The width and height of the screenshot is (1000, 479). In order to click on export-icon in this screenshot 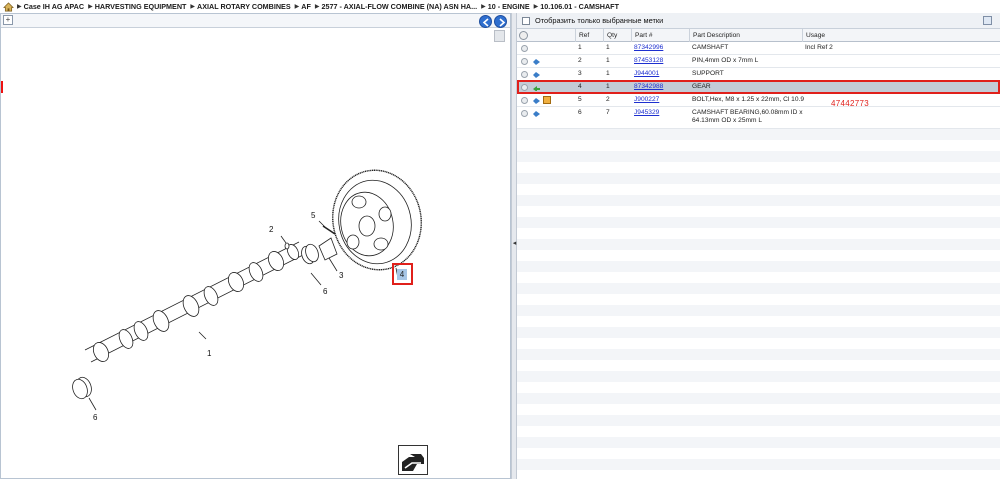, I will do `click(987, 20)`.